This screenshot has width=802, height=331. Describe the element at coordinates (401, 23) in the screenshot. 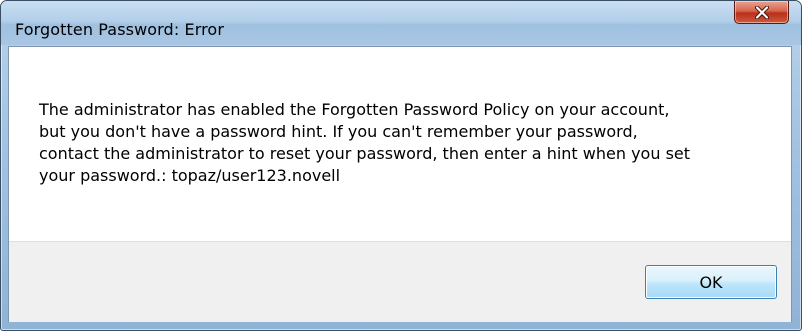

I see `title-bar: Forgotten Password: Error` at that location.